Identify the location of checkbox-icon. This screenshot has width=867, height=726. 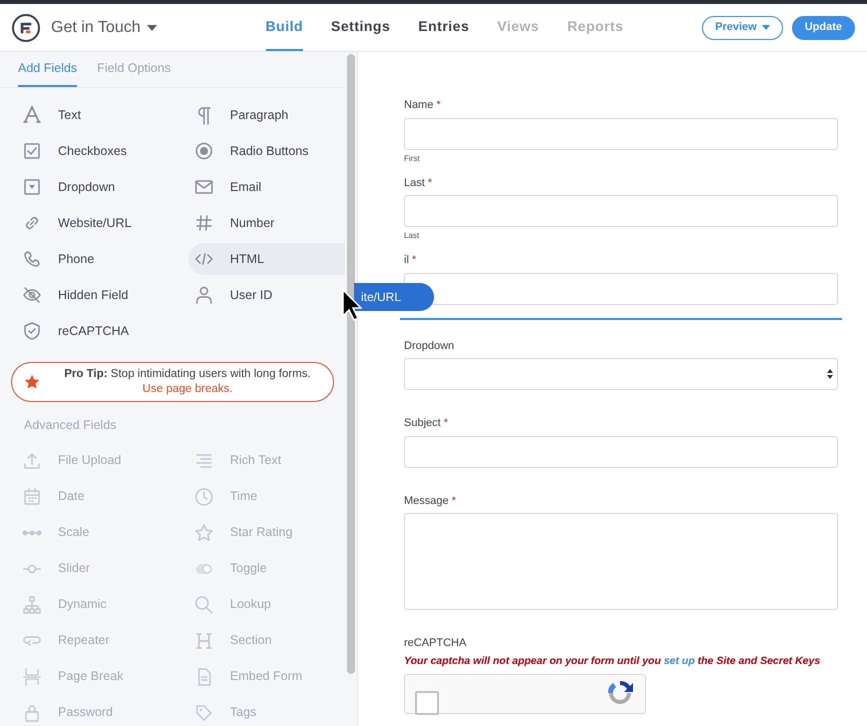
(32, 151).